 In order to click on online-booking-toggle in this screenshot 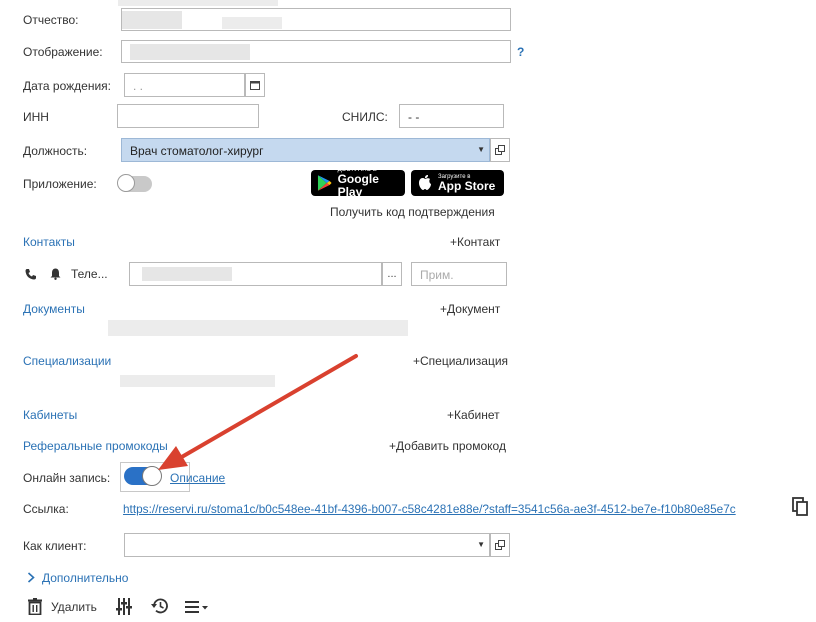, I will do `click(143, 476)`.